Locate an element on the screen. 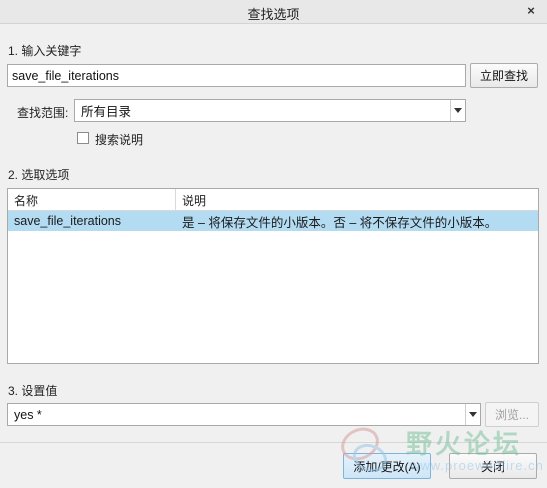 This screenshot has height=488, width=547. keyword-section-label: 1. 输入关键字 is located at coordinates (45, 51).